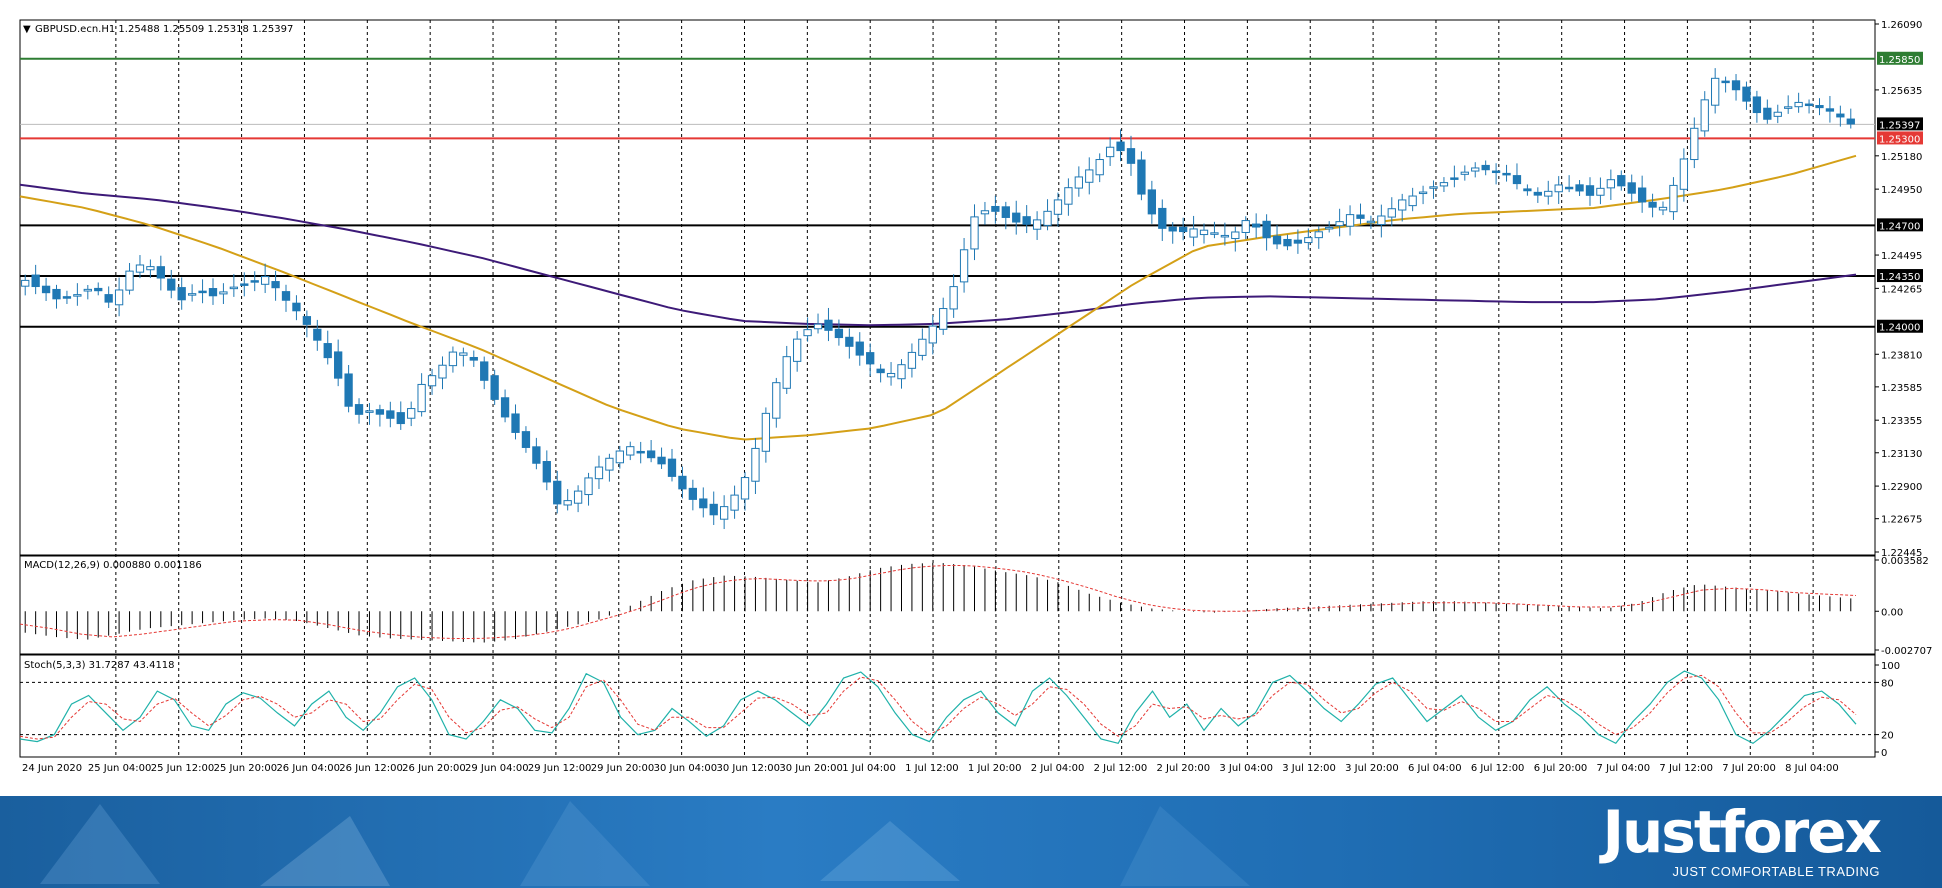 Image resolution: width=1942 pixels, height=888 pixels. What do you see at coordinates (1435, 768) in the screenshot?
I see `x-tick-label: 6 Jul 04:00` at bounding box center [1435, 768].